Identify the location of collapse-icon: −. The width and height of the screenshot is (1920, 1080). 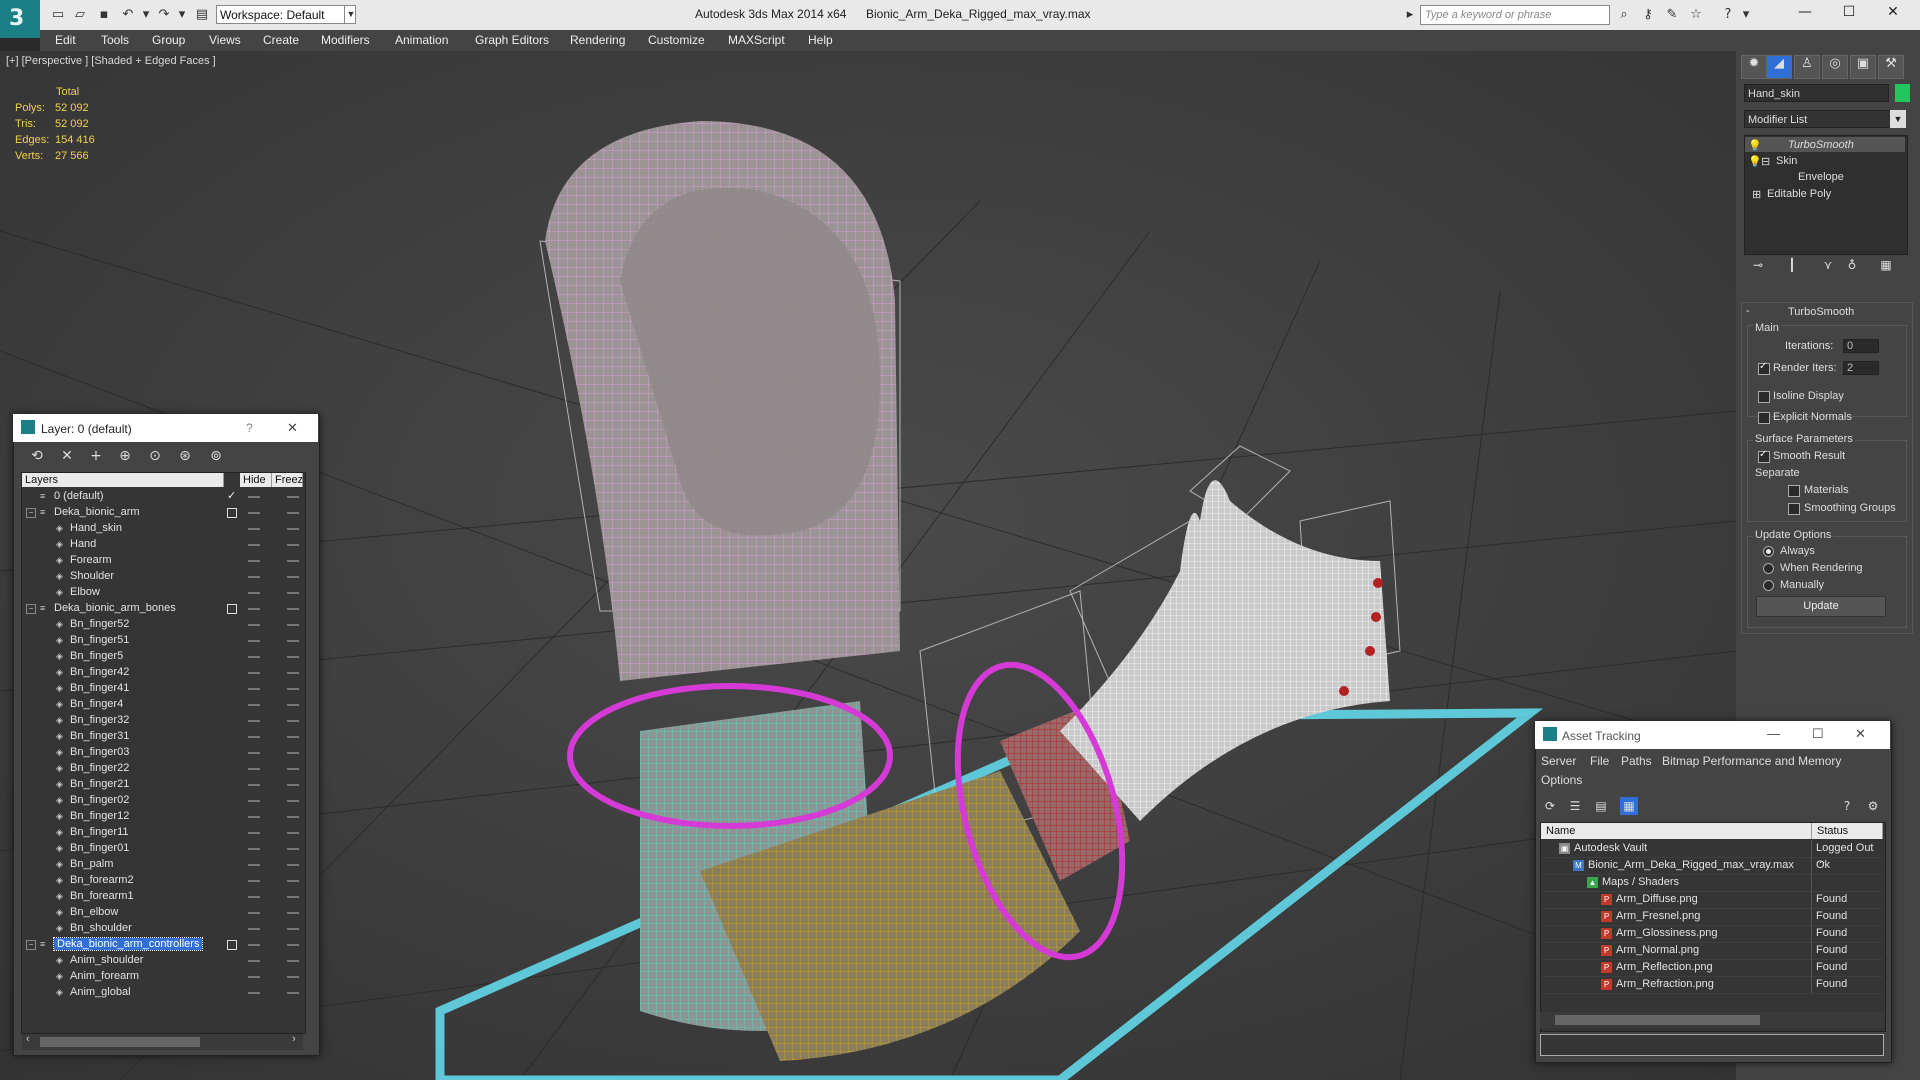
(31, 945).